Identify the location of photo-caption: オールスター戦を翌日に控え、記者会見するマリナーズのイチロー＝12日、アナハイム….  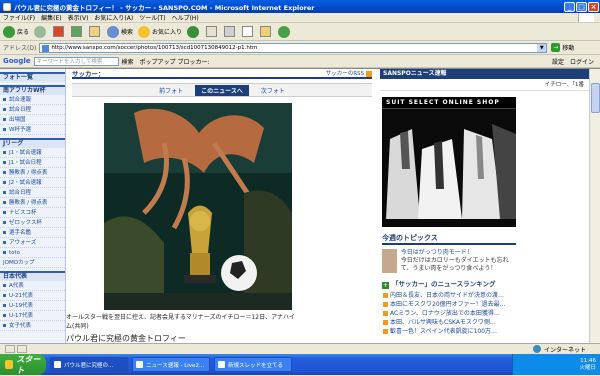
(180, 322).